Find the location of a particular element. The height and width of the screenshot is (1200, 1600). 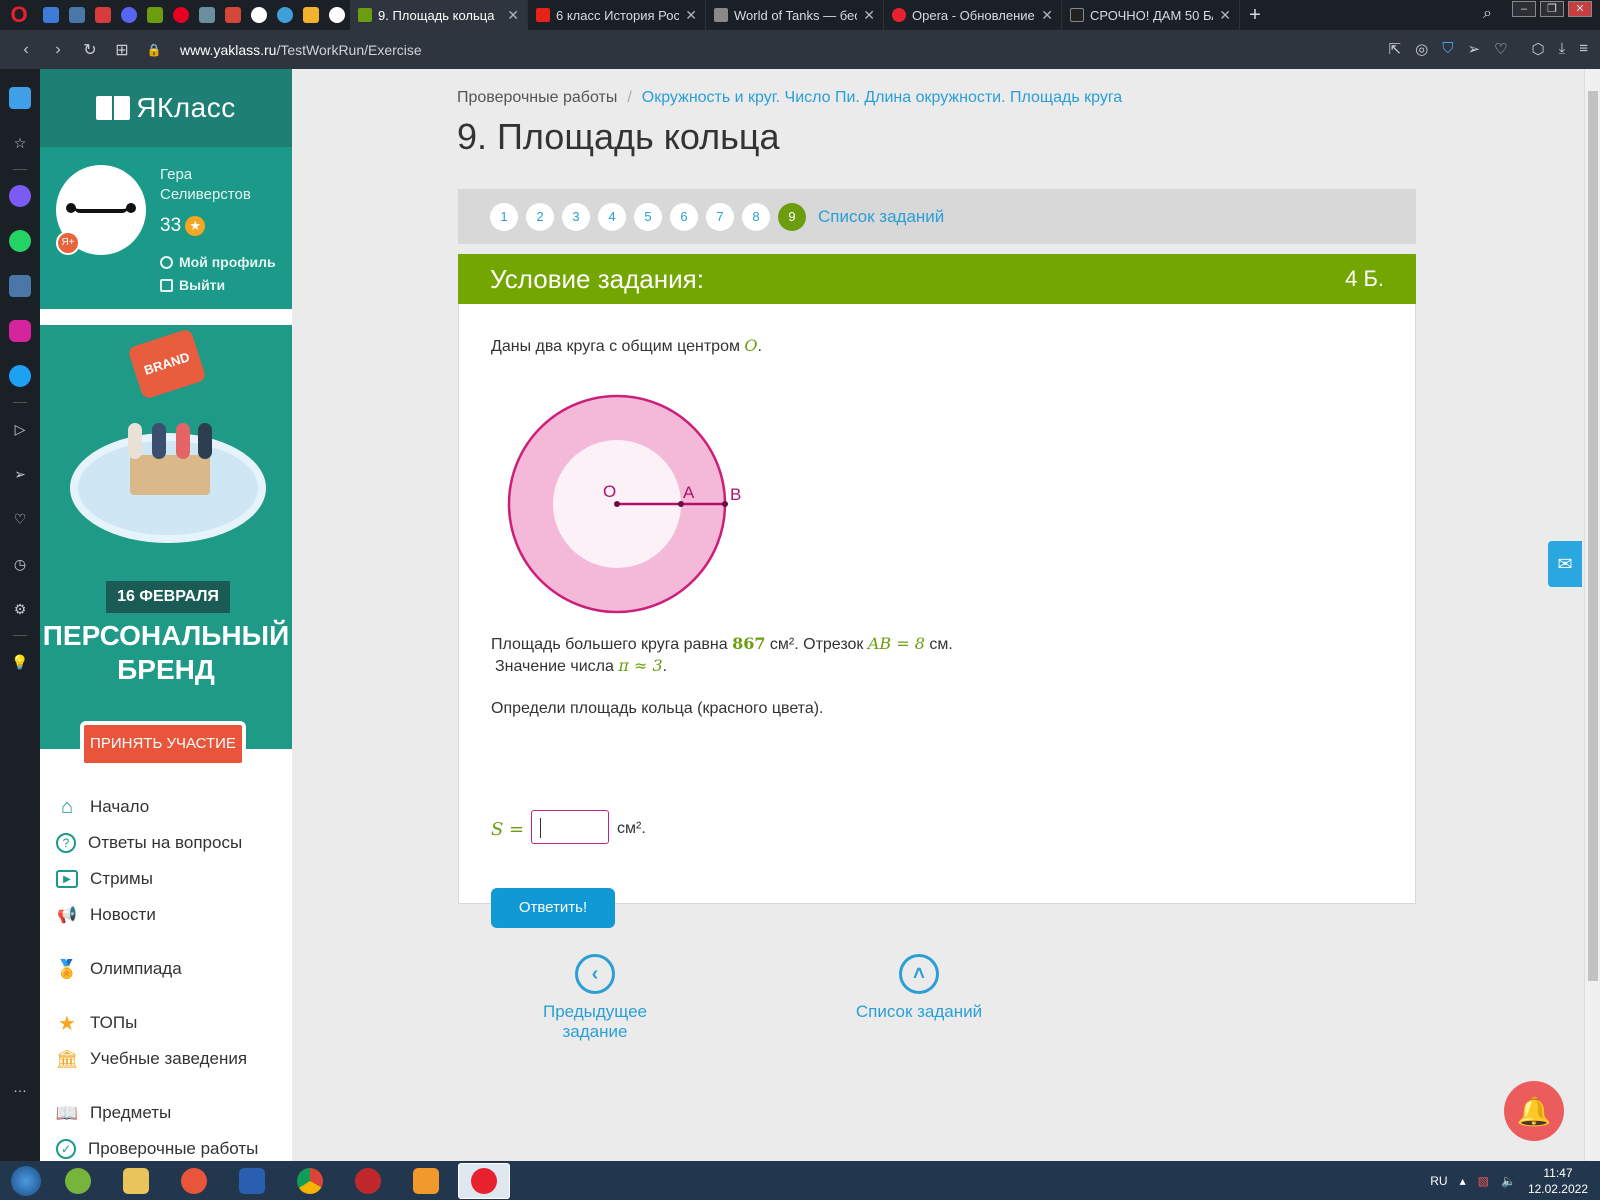

breadcrumb-root: Проверочные работы is located at coordinates (537, 97).